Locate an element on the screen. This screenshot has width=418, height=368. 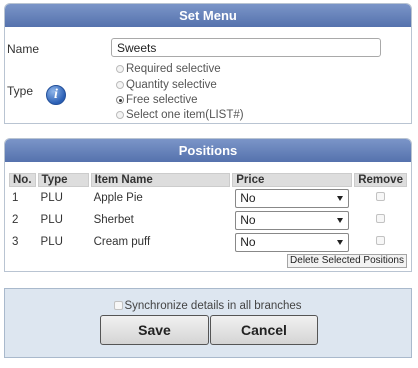
row-item-name: Cream puff is located at coordinates (122, 242).